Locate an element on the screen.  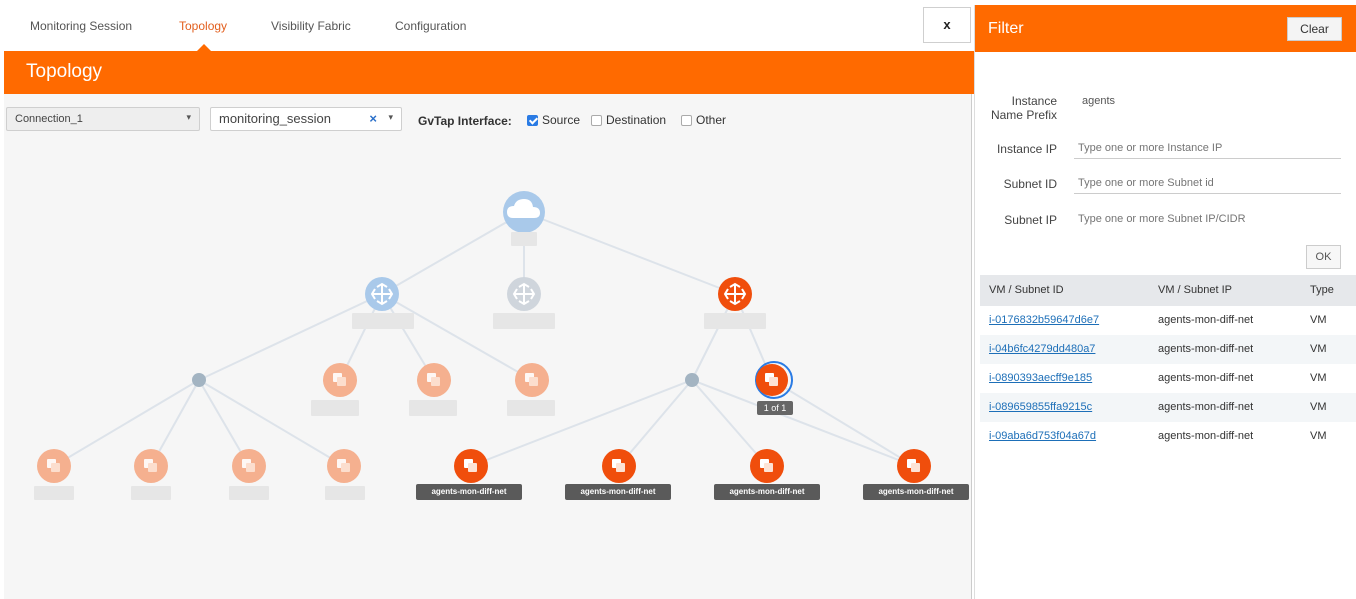
cloud-label-placeholder is located at coordinates (524, 239).